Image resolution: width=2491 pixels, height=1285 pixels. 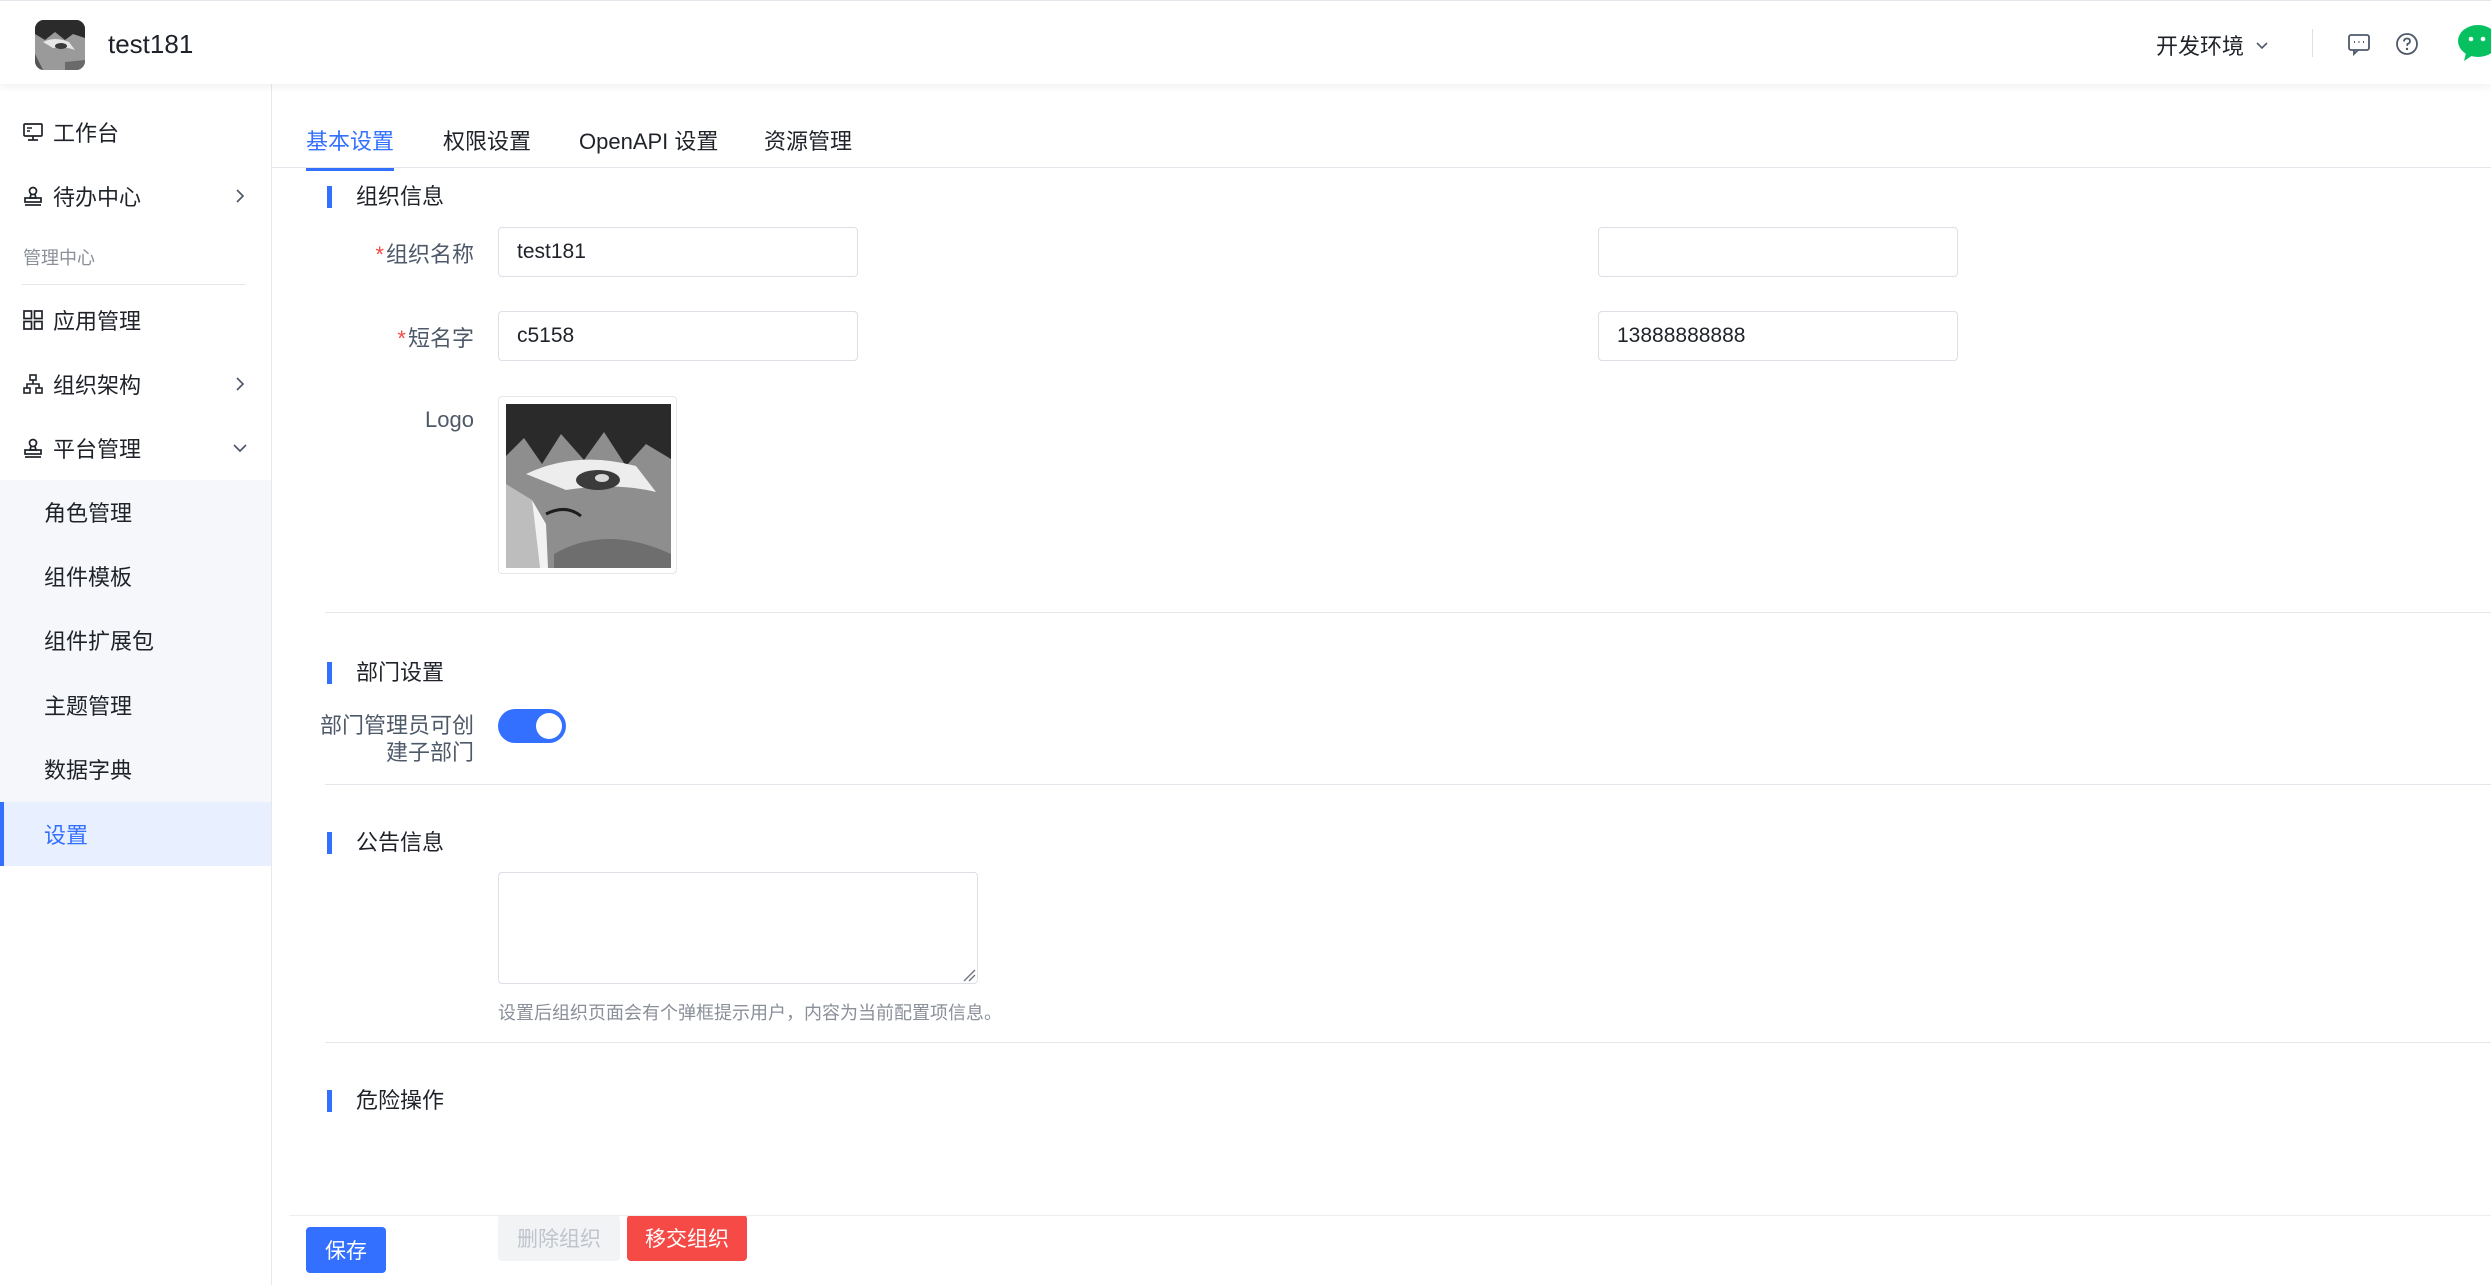 I want to click on short-name-label: *短名字, so click(x=403, y=337).